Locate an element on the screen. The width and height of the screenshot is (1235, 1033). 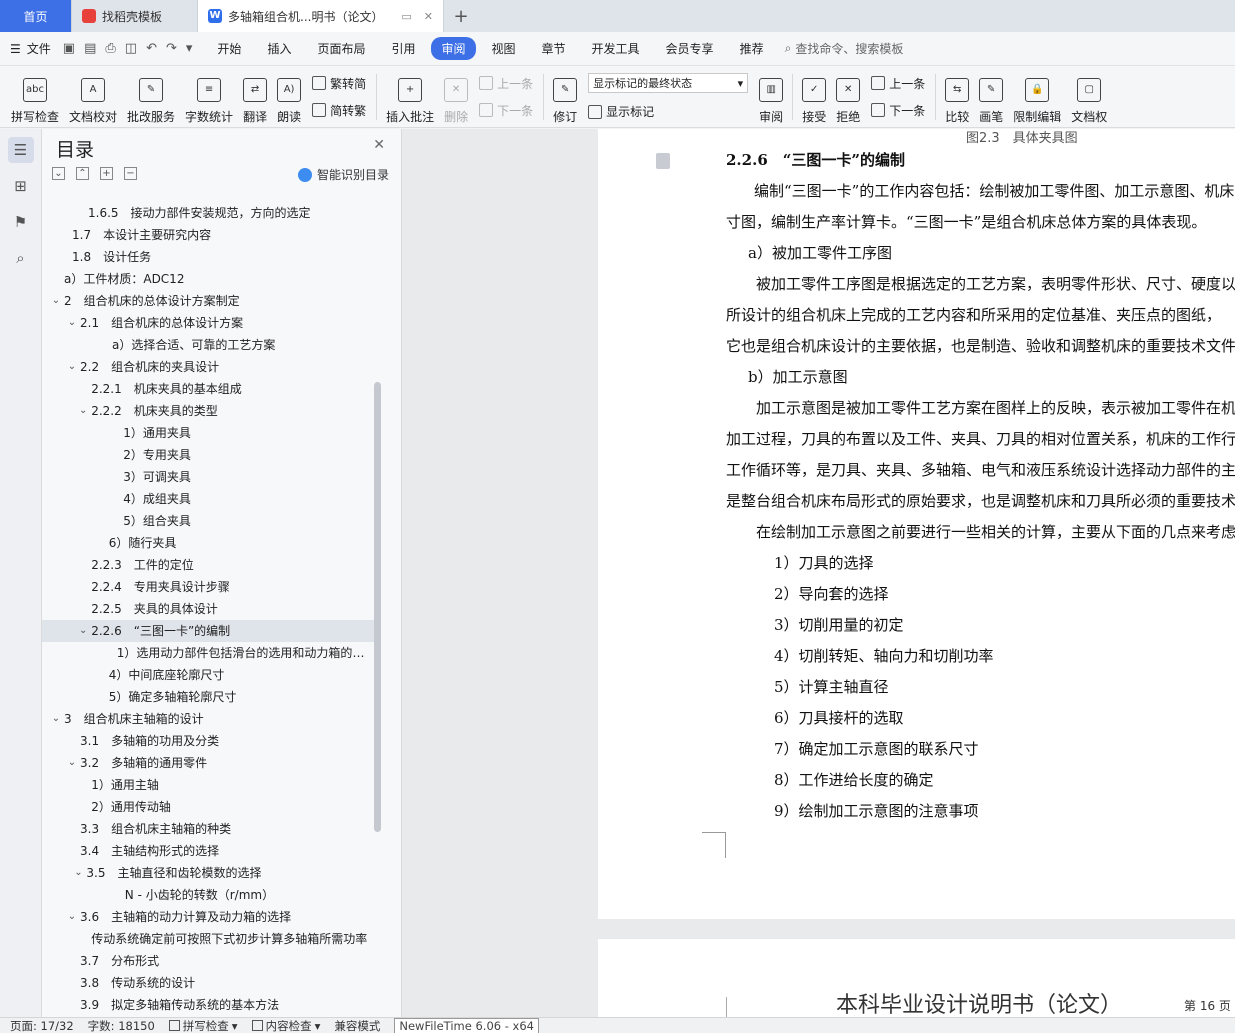
toc-item: 3.1 多轴箱的功用及分类 is located at coordinates (209, 741).